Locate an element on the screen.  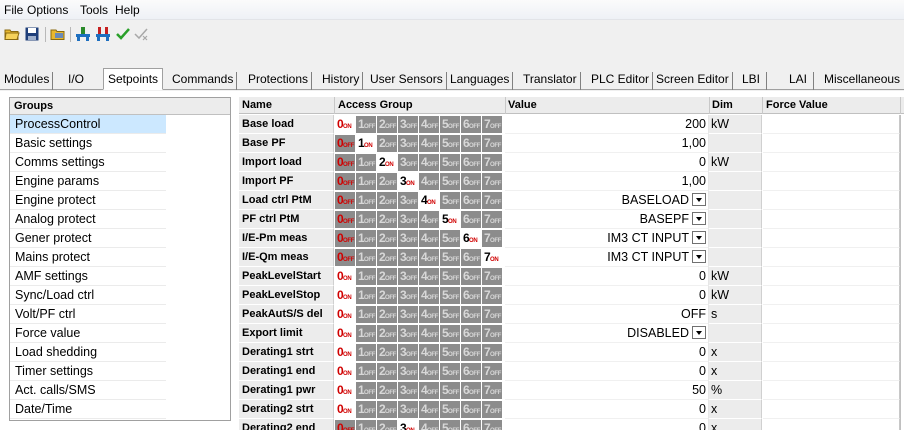
connect-icon is located at coordinates (83, 34).